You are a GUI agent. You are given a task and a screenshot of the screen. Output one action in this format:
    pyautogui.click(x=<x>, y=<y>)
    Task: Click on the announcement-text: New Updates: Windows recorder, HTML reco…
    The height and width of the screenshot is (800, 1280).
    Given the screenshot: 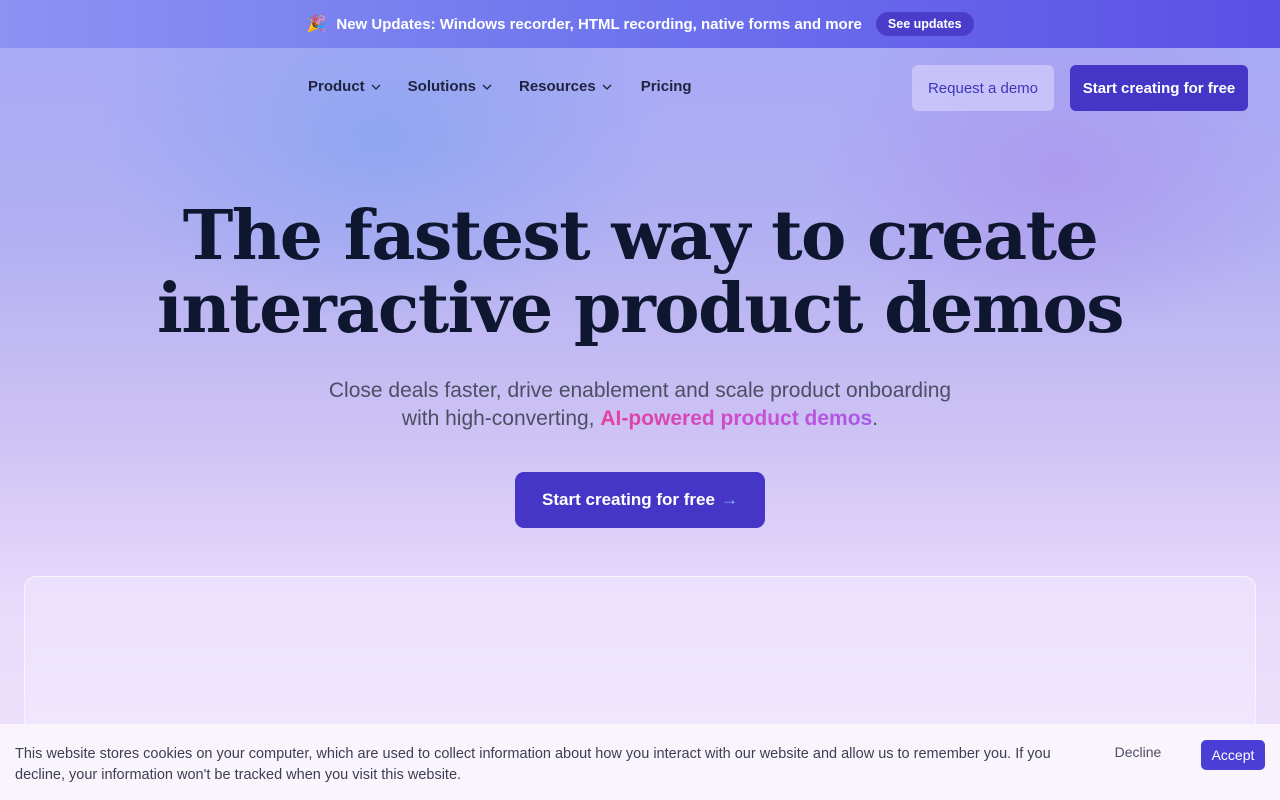 What is the action you would take?
    pyautogui.click(x=599, y=24)
    